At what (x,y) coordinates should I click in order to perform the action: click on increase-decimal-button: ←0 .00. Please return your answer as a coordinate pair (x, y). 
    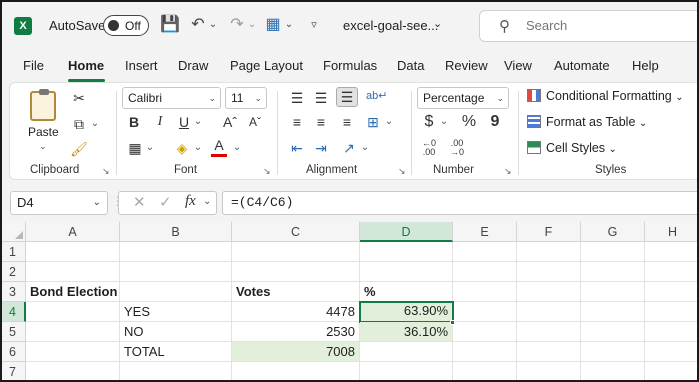
    Looking at the image, I should click on (429, 148).